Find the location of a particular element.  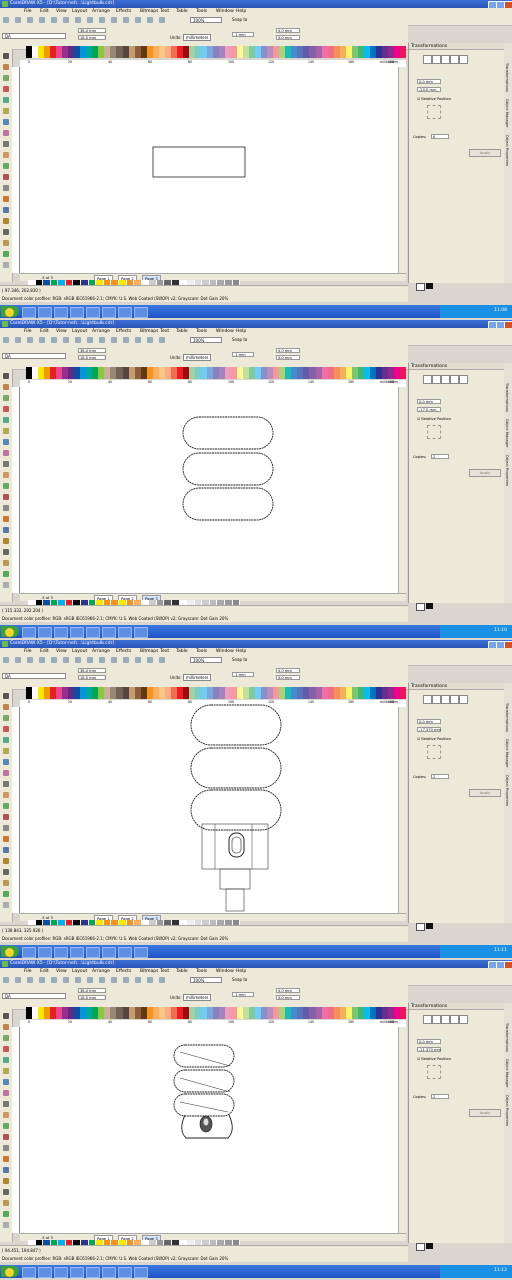

socket-neck is located at coordinates (235, 879).